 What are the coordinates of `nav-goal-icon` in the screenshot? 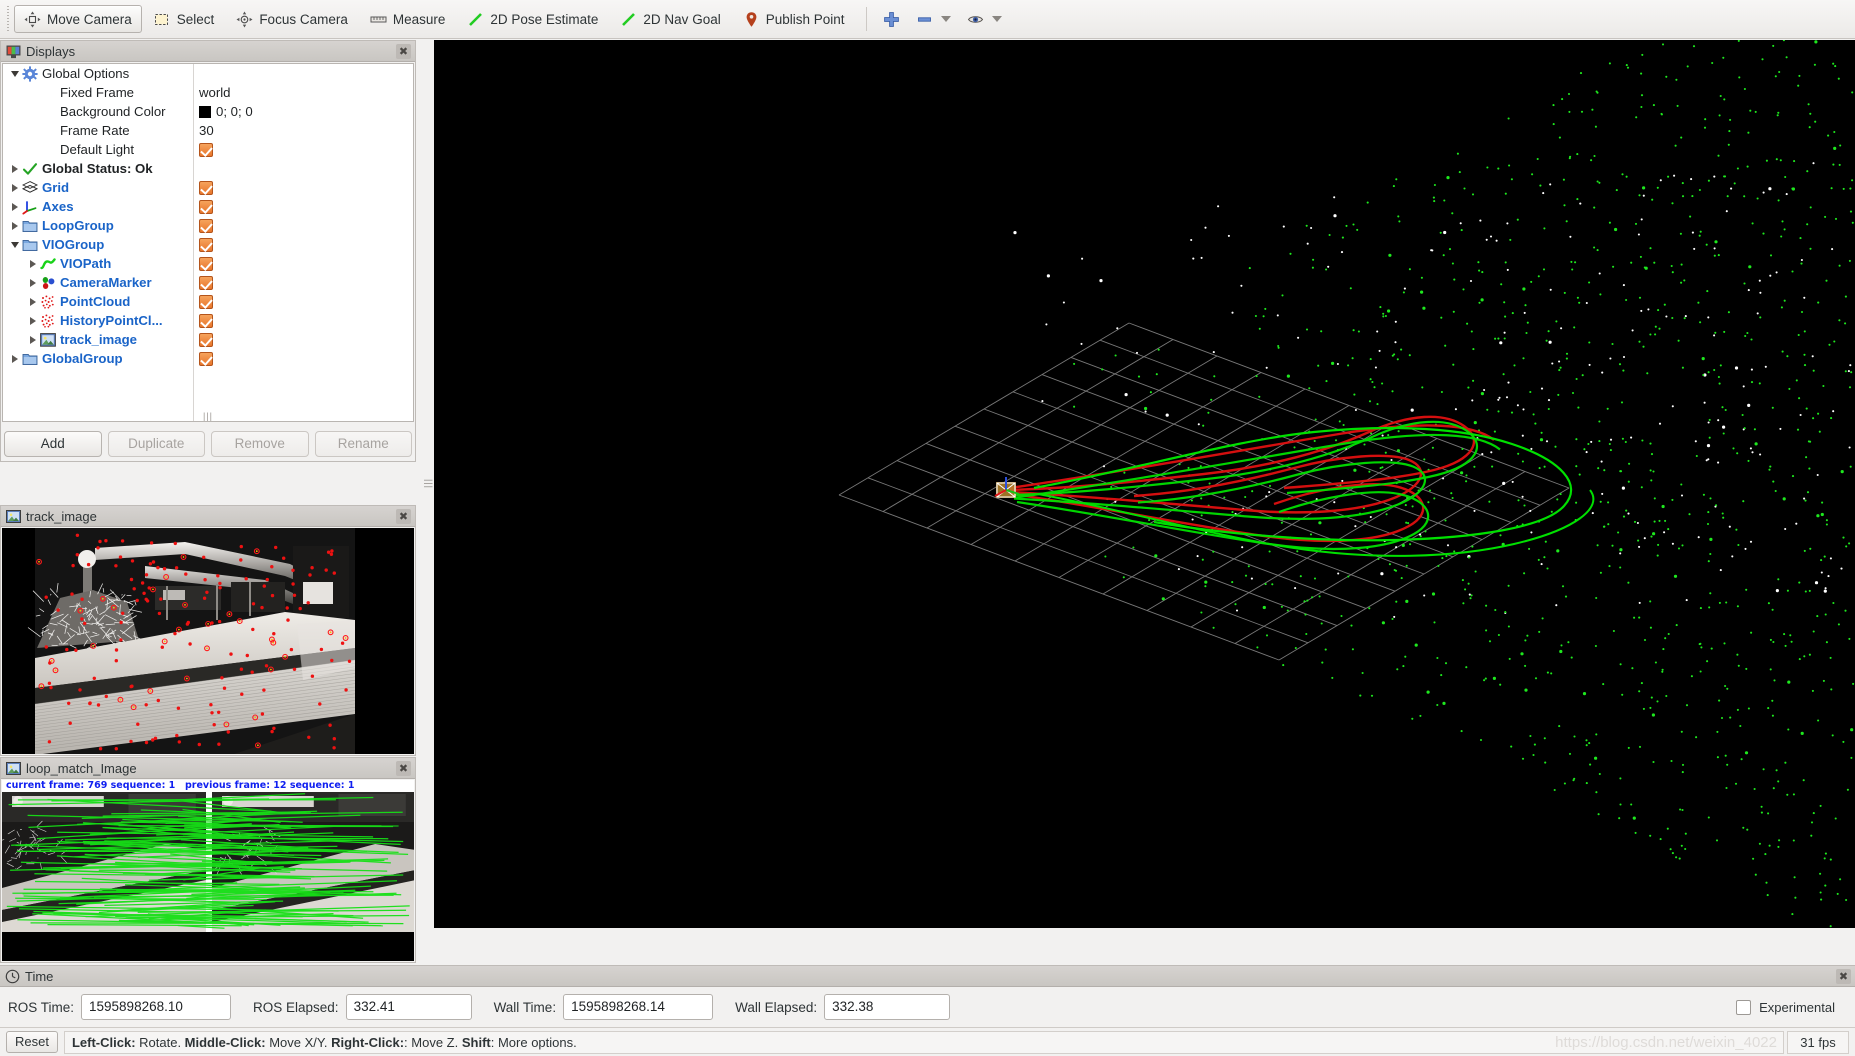 It's located at (629, 19).